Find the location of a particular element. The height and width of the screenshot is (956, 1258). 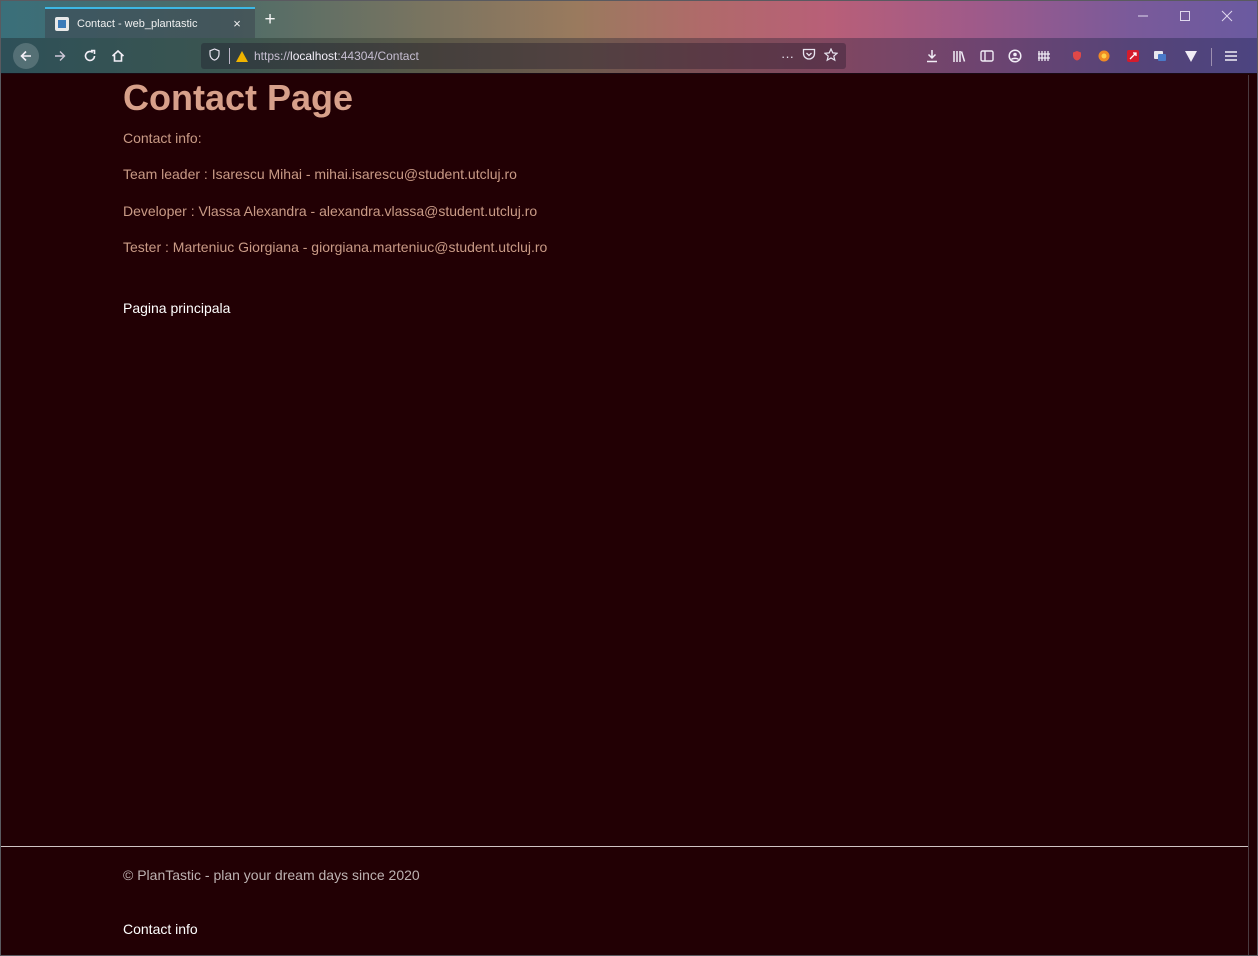

footer-divider is located at coordinates (624, 846).